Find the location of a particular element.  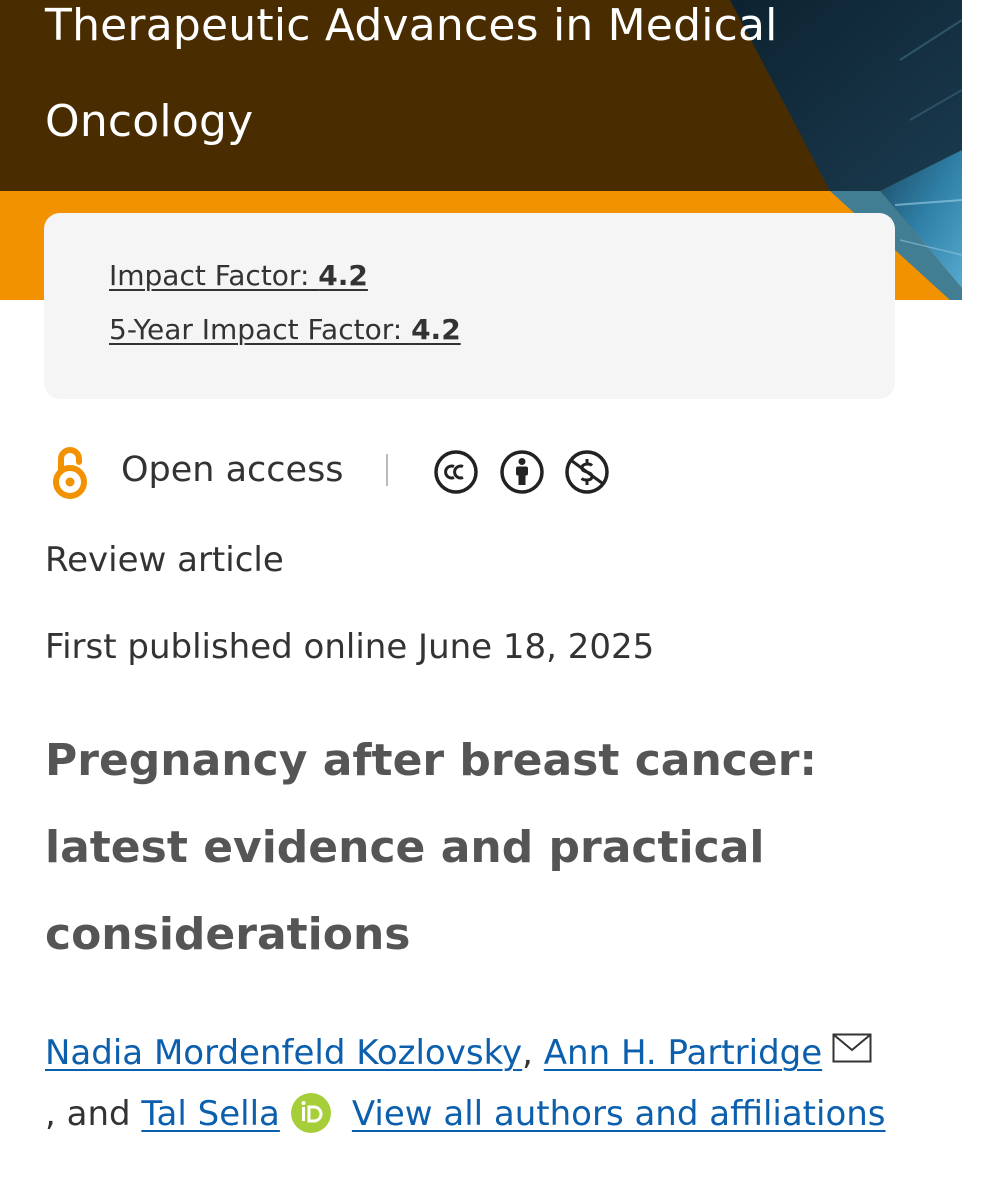

five-year-impact-factor-link: 5-Year Impact Factor: 4.2 is located at coordinates (285, 329).